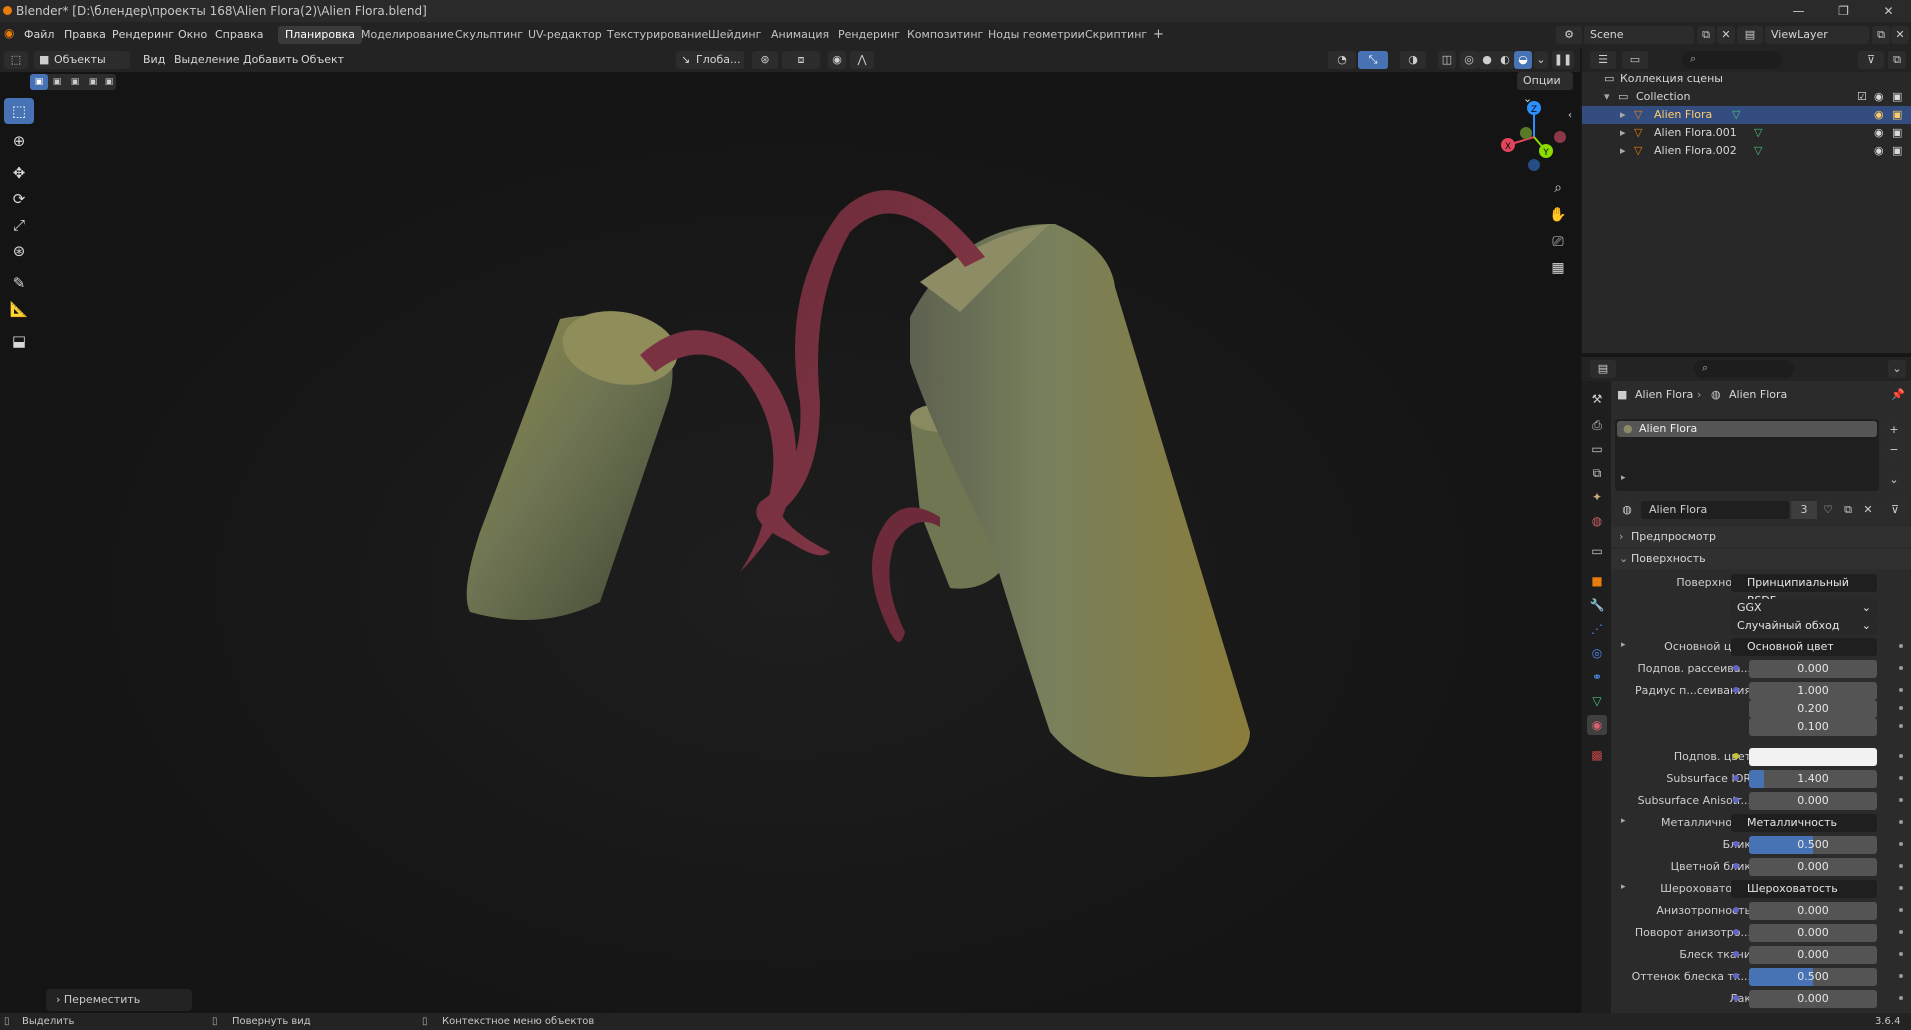 The width and height of the screenshot is (1911, 1030). What do you see at coordinates (1828, 510) in the screenshot?
I see `fake-user-icon: ♡` at bounding box center [1828, 510].